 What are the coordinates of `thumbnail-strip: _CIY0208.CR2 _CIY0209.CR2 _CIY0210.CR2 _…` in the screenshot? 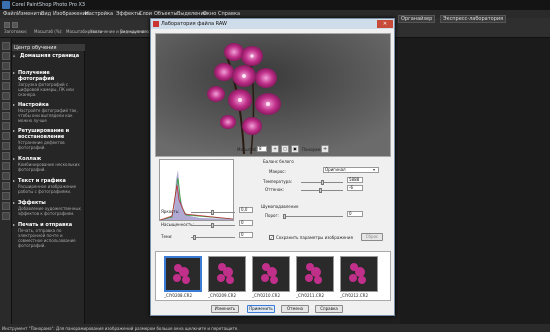 It's located at (273, 276).